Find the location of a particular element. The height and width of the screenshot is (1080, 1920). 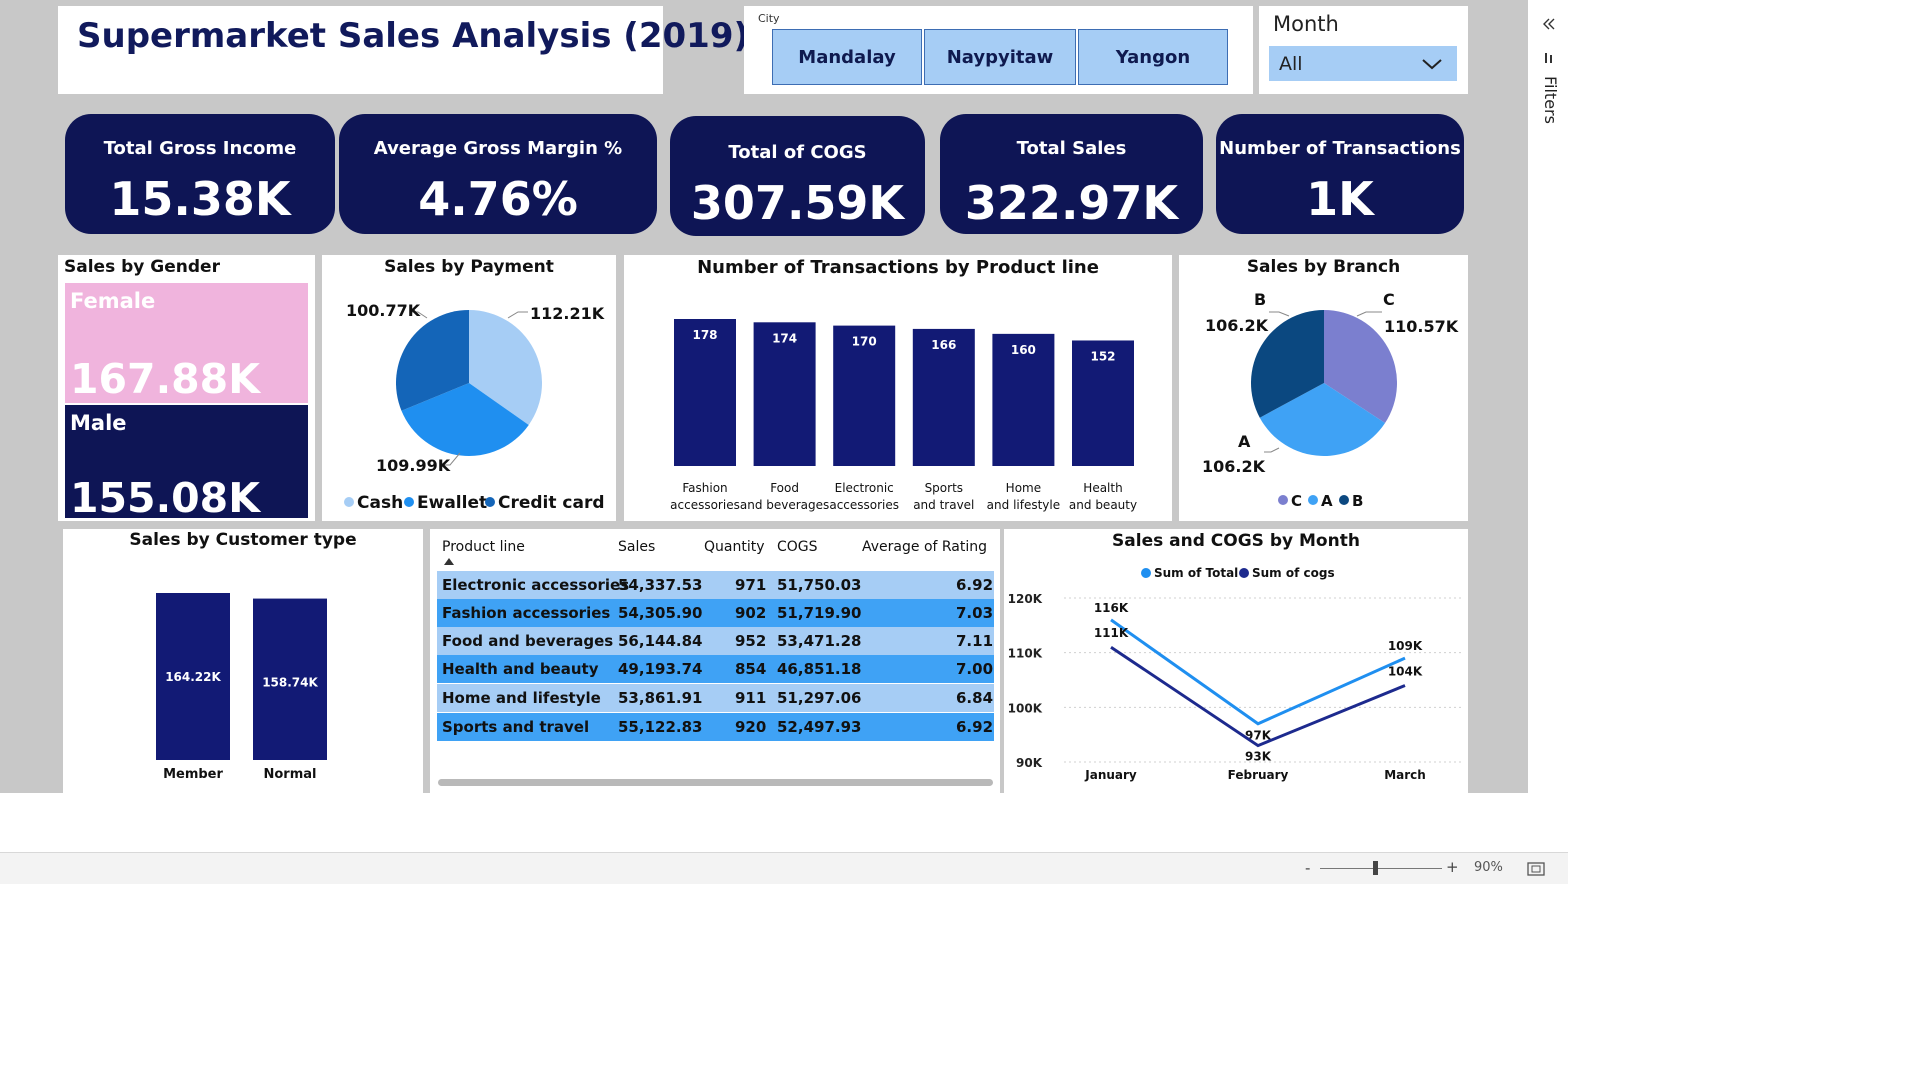

x-tick-label: and beauty is located at coordinates (1103, 505).